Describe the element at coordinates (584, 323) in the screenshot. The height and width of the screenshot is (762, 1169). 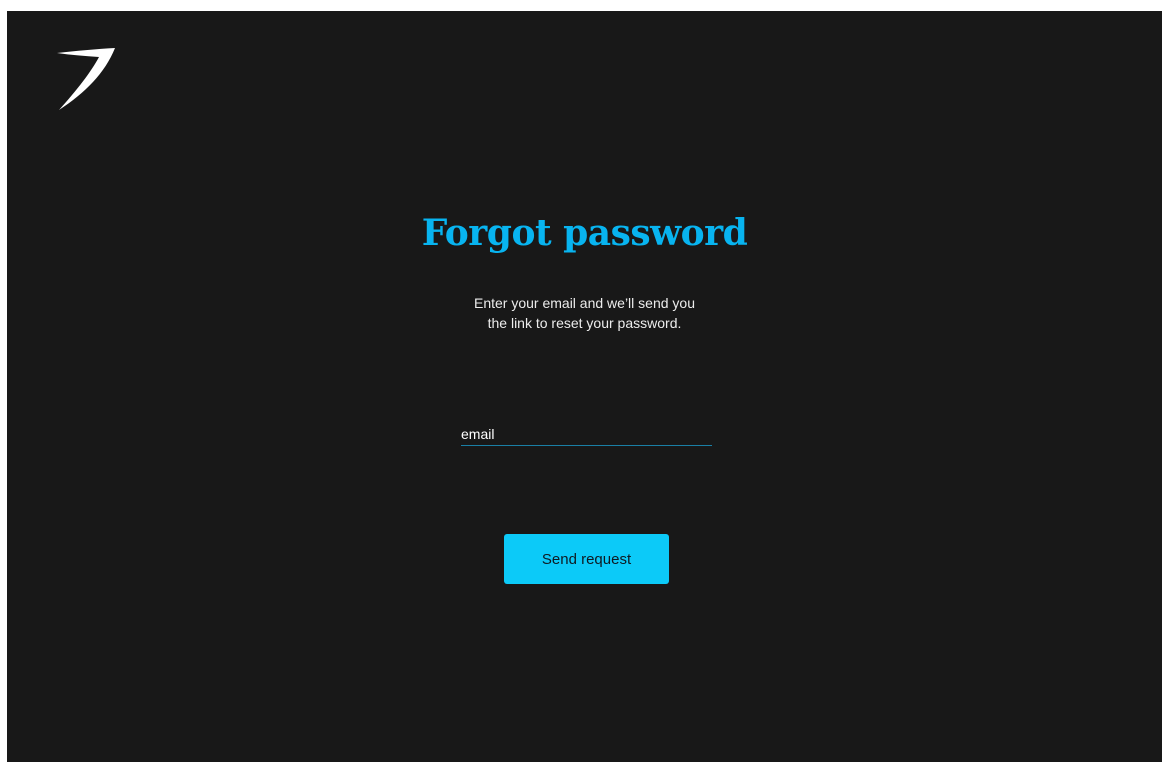
I see `instructions-line-2: the link to reset your password.` at that location.